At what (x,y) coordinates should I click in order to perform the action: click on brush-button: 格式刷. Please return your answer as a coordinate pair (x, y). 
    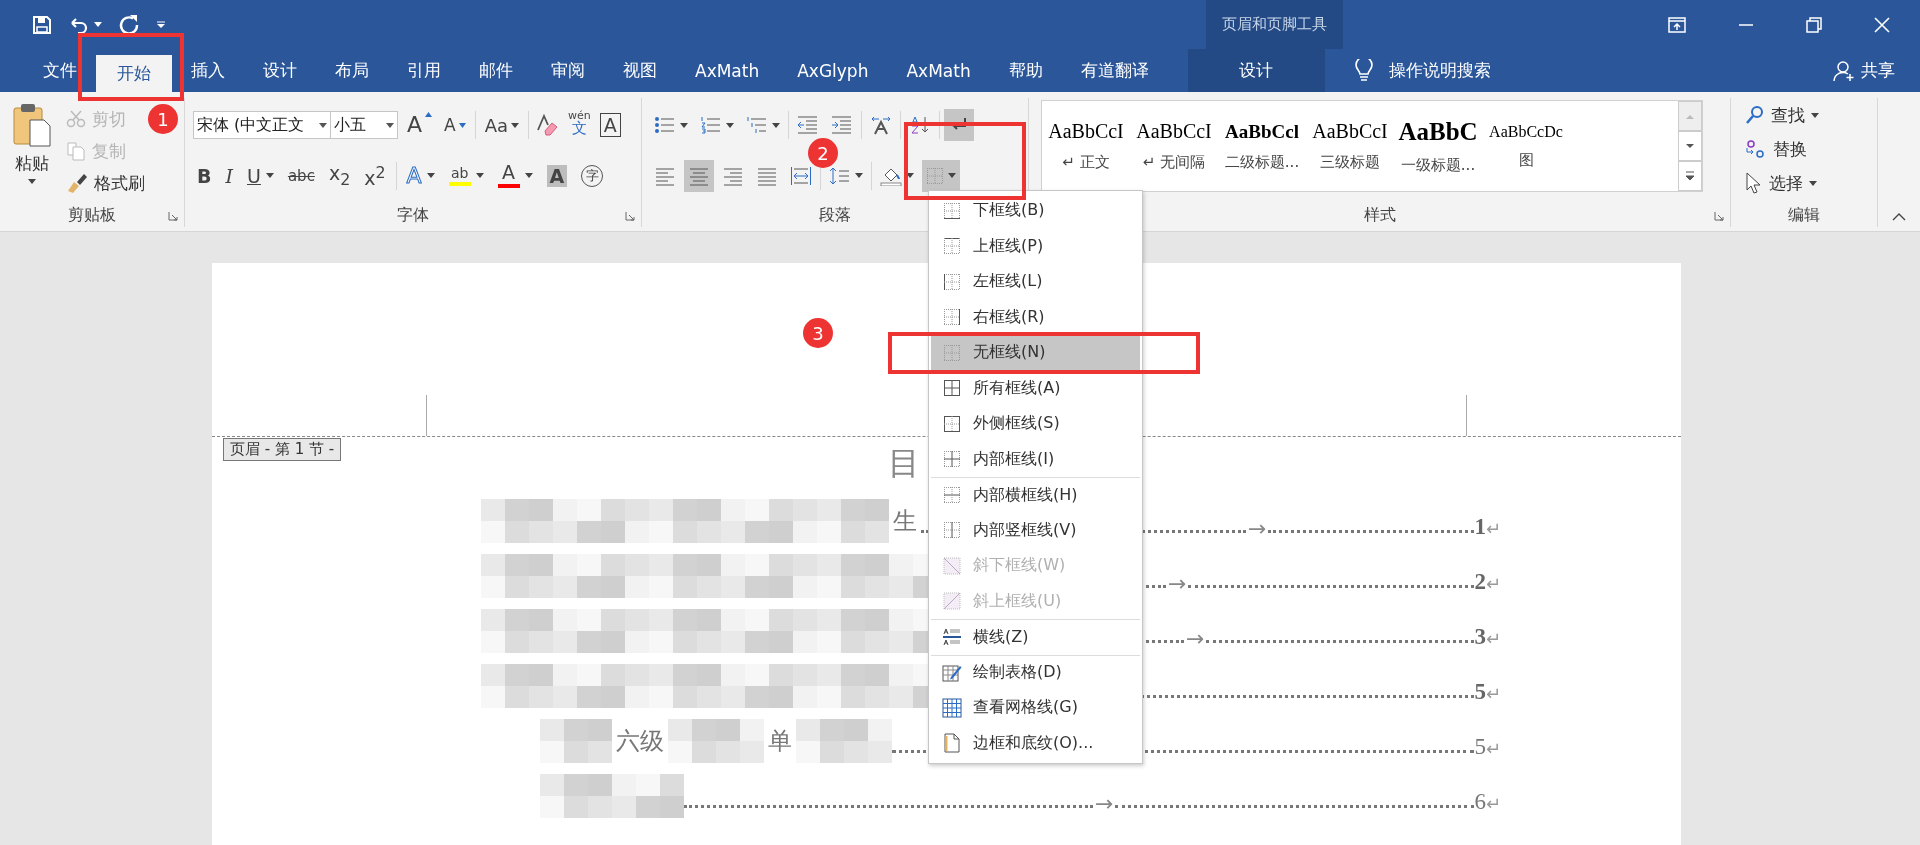
    Looking at the image, I should click on (105, 183).